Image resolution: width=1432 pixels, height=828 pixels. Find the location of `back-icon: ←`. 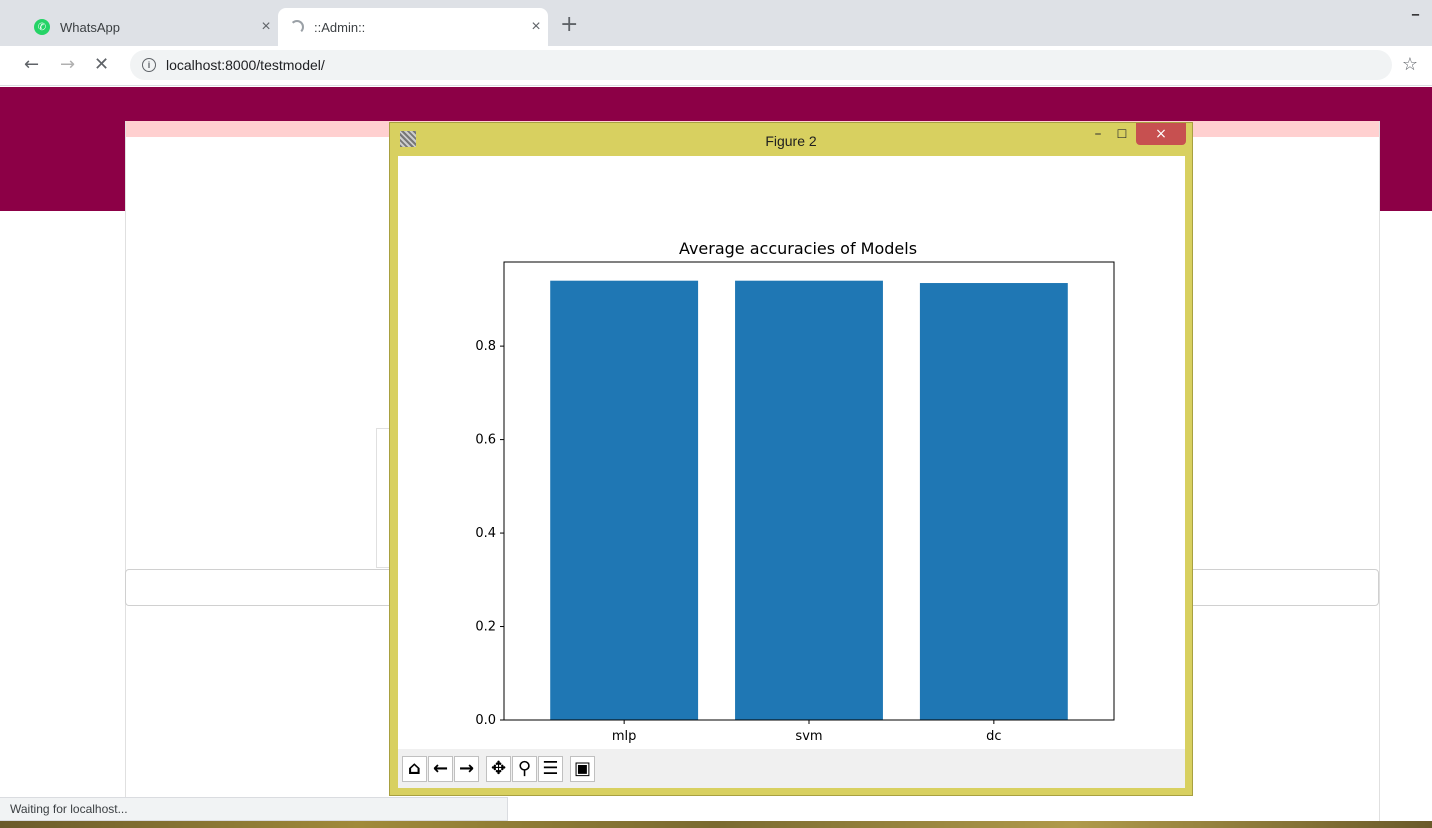

back-icon: ← is located at coordinates (440, 768).